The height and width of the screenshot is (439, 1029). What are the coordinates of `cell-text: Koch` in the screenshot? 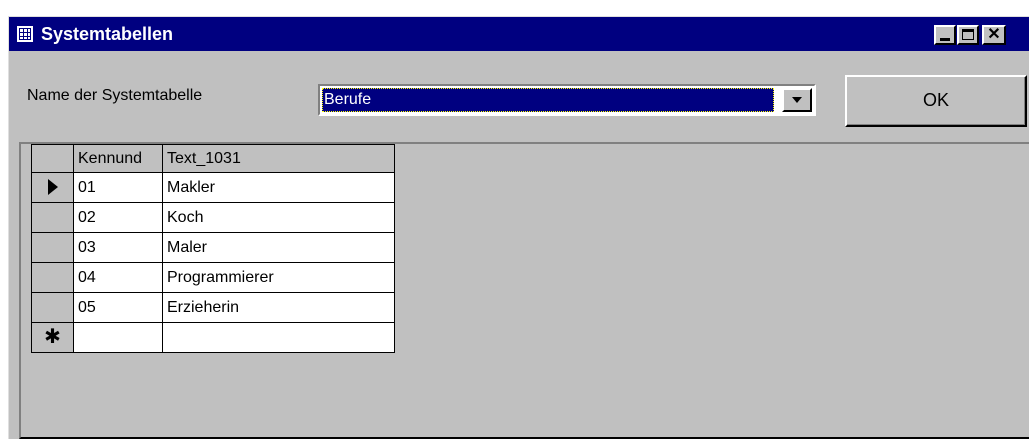 It's located at (278, 217).